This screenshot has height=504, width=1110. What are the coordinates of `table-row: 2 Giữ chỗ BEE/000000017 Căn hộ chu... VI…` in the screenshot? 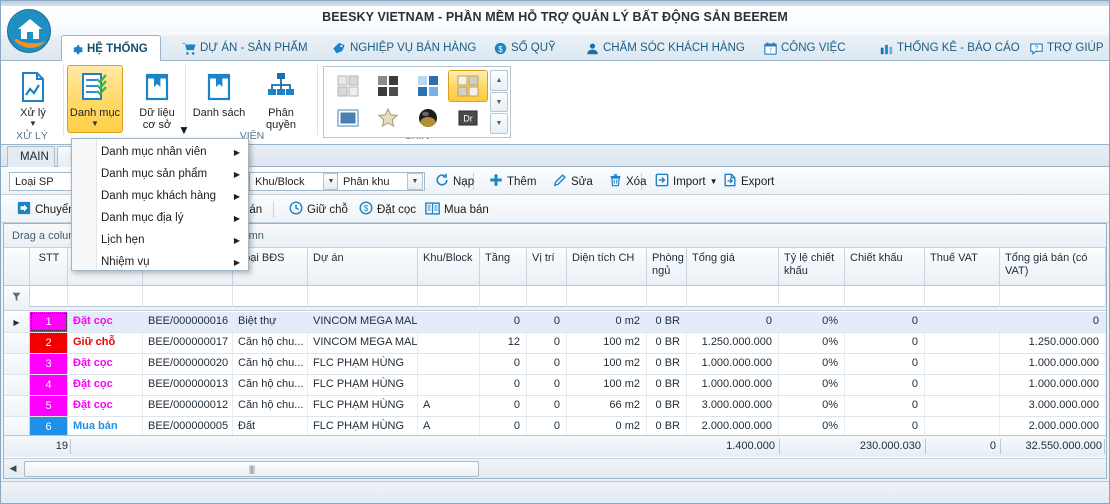 It's located at (555, 343).